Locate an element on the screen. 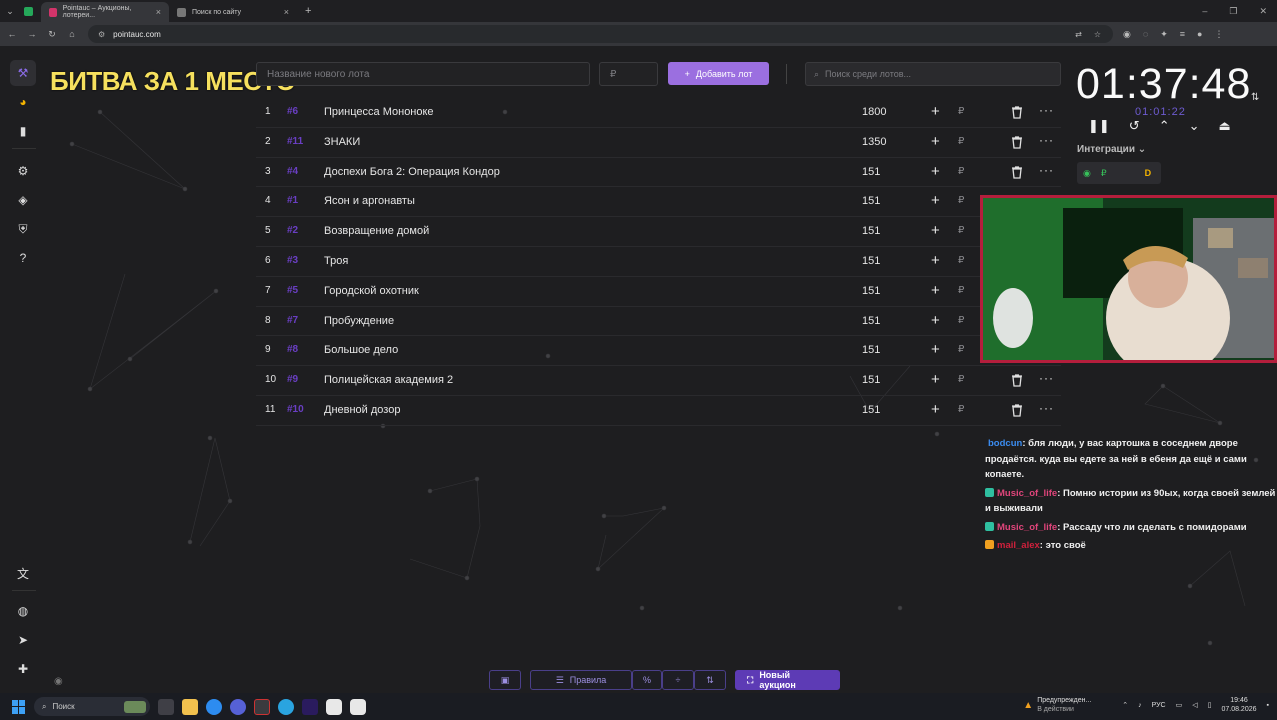 The image size is (1277, 720). extension-icon: ◉ is located at coordinates (1127, 34).